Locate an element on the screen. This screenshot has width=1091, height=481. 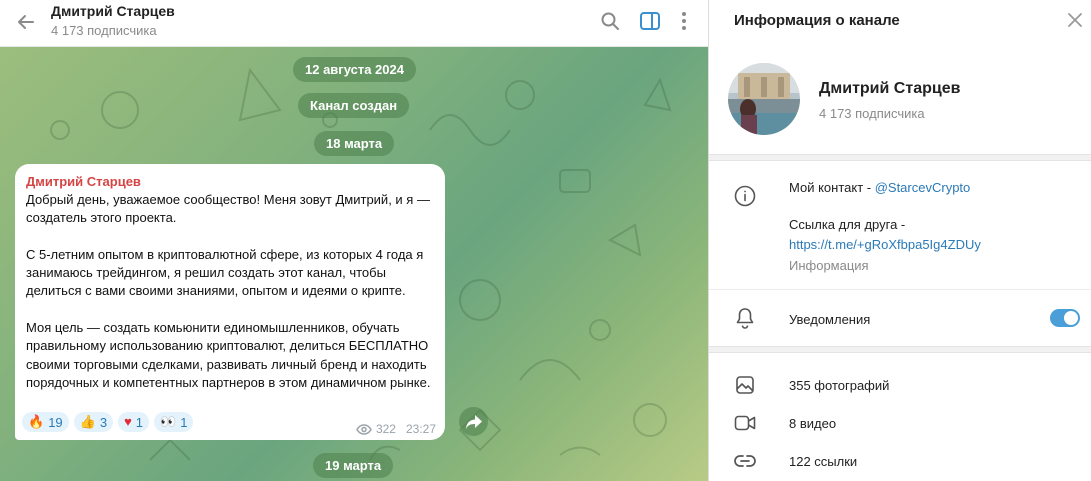
eye-icon is located at coordinates (364, 429).